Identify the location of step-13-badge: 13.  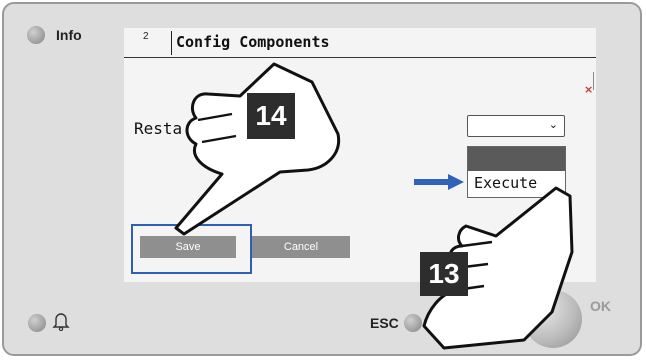
(444, 274).